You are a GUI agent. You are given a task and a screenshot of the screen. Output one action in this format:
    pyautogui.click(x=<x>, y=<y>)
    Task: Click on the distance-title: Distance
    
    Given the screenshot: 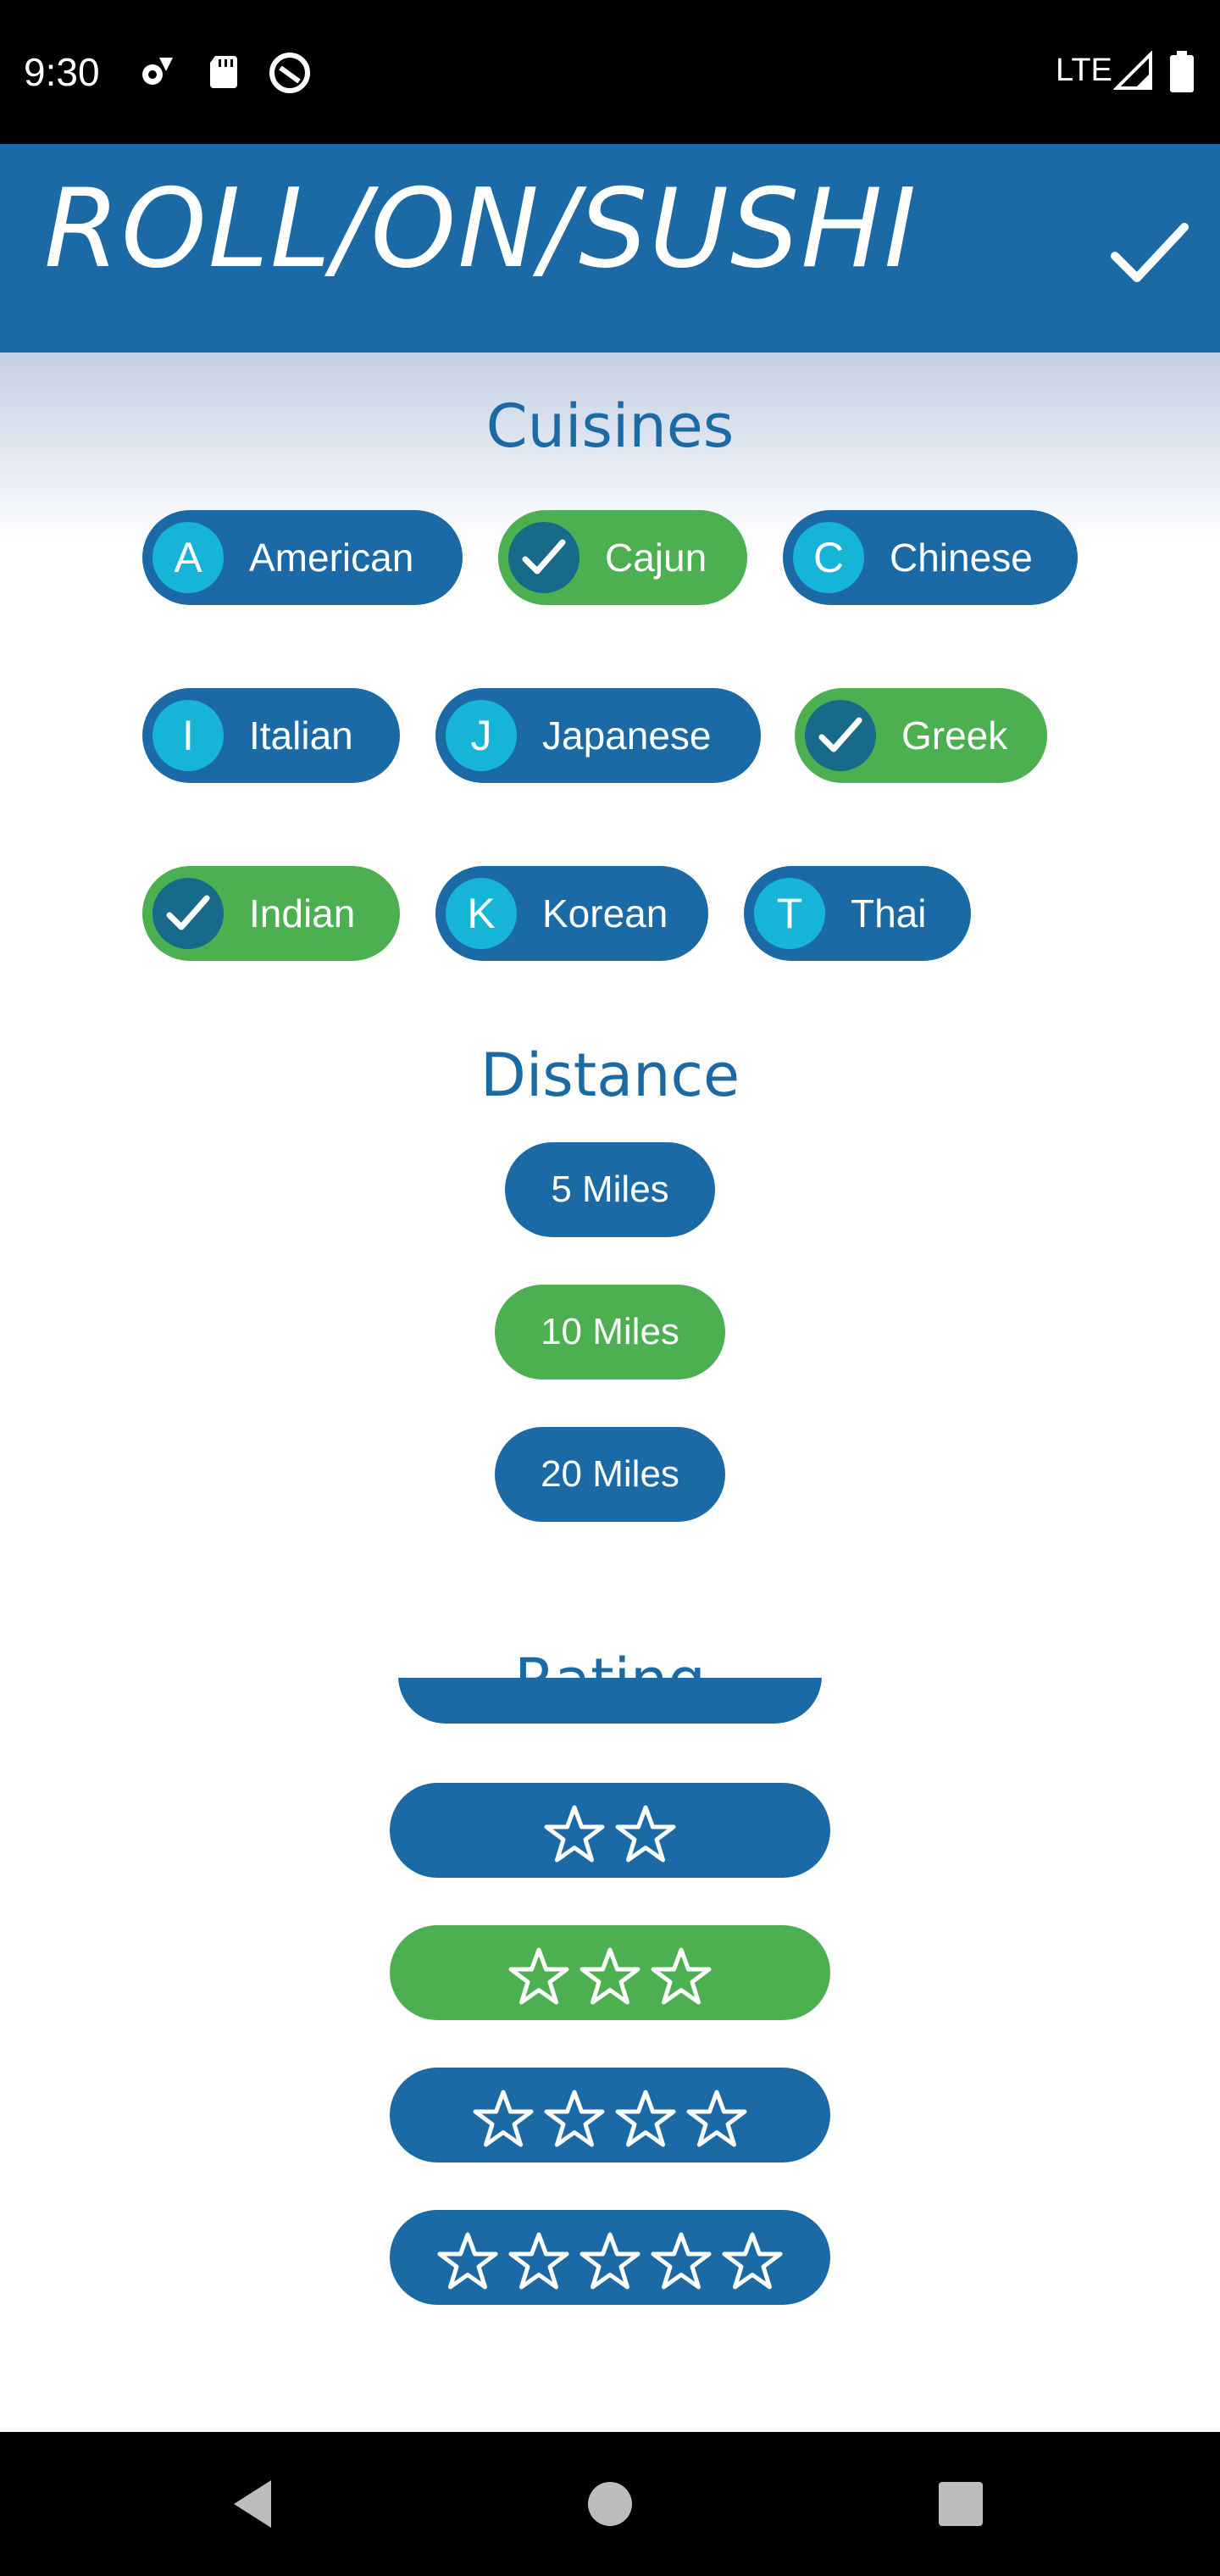 What is the action you would take?
    pyautogui.click(x=610, y=1075)
    